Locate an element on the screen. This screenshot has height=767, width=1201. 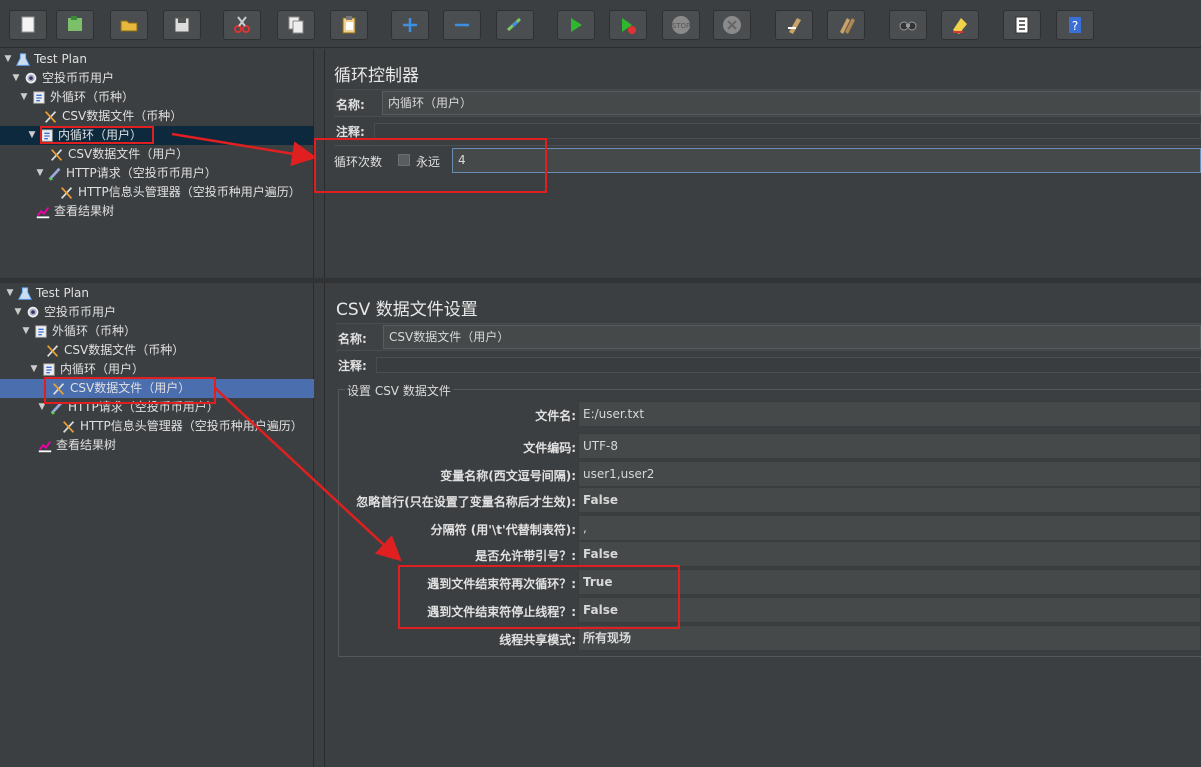
cut-button is located at coordinates (242, 25).